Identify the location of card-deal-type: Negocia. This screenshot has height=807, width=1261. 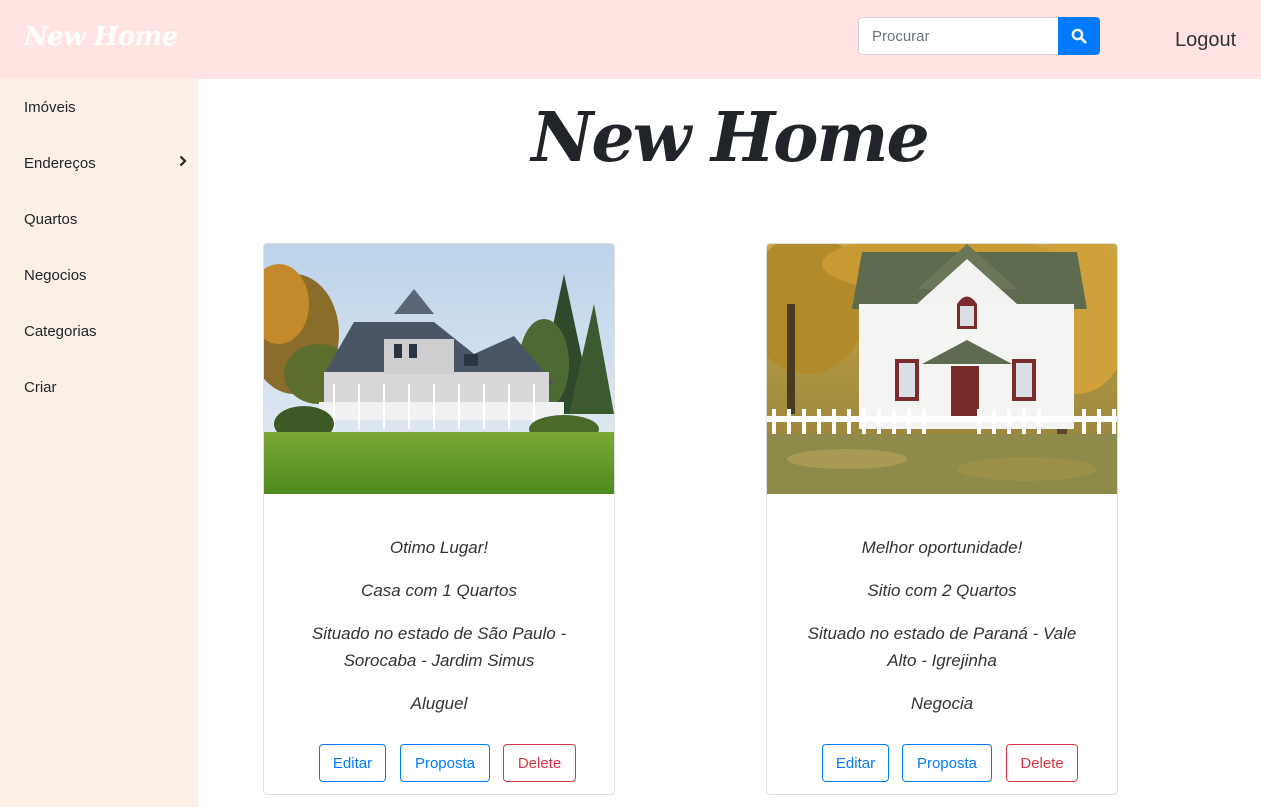
(942, 703).